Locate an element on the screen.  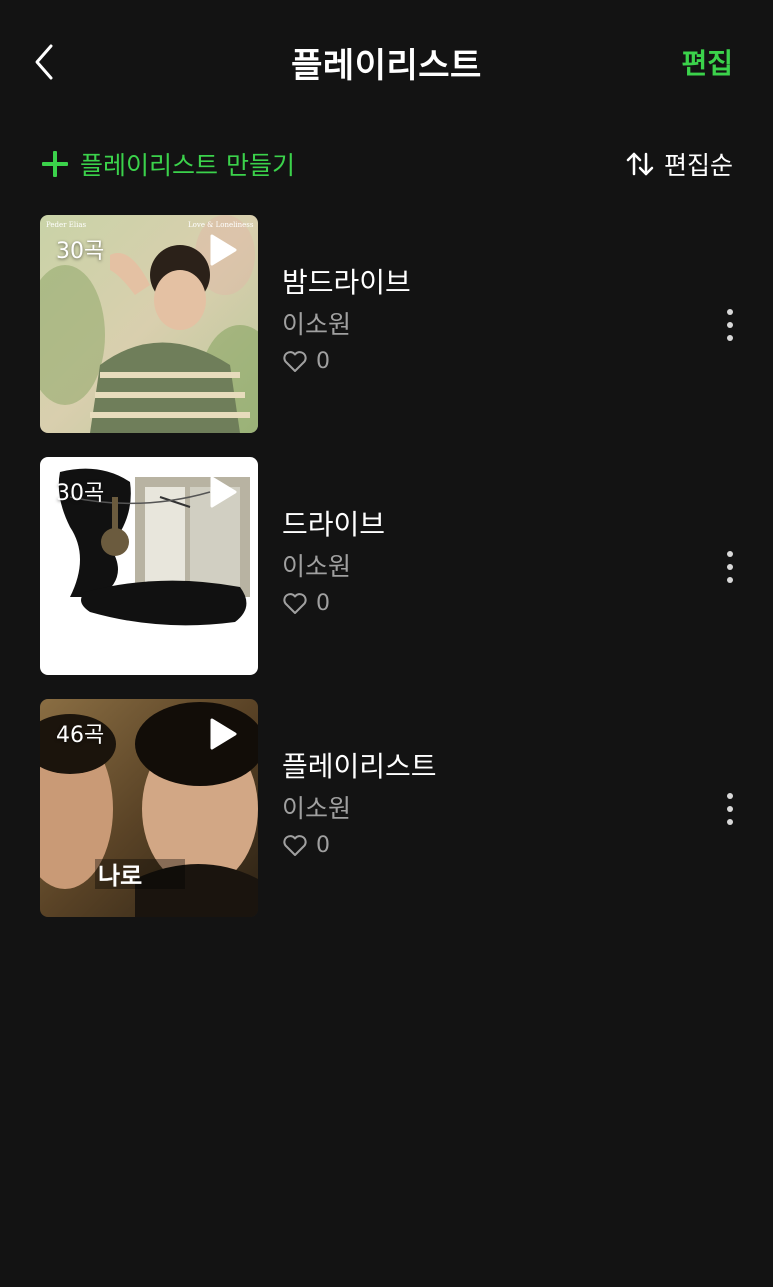
header: 플레이리스트 편집 is located at coordinates (386, 62).